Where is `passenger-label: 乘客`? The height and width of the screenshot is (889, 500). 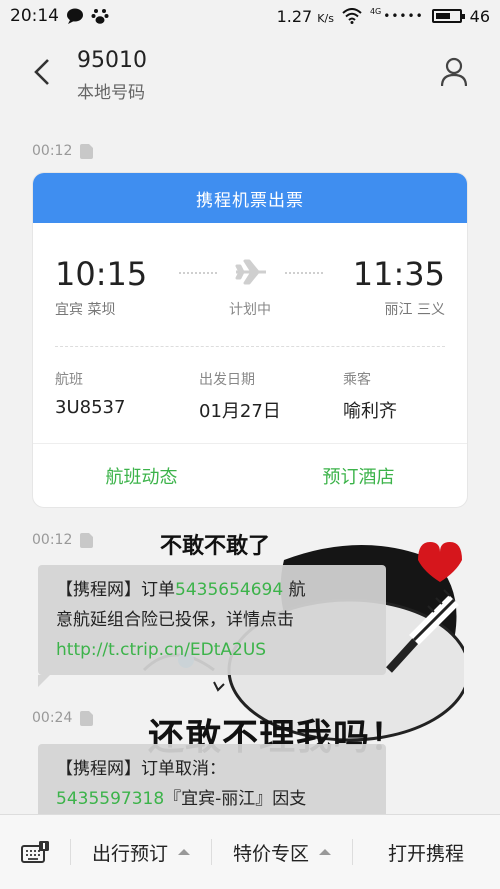
passenger-label: 乘客 is located at coordinates (357, 380).